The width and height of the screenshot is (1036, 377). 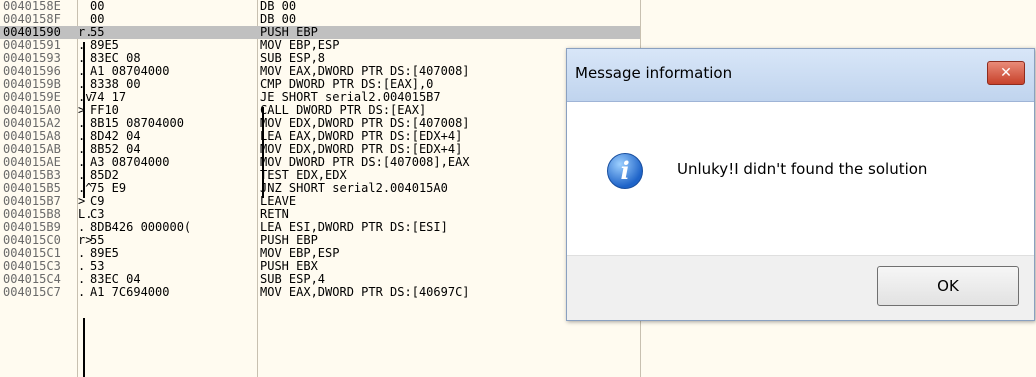 I want to click on address: 004015C7, so click(x=32, y=292).